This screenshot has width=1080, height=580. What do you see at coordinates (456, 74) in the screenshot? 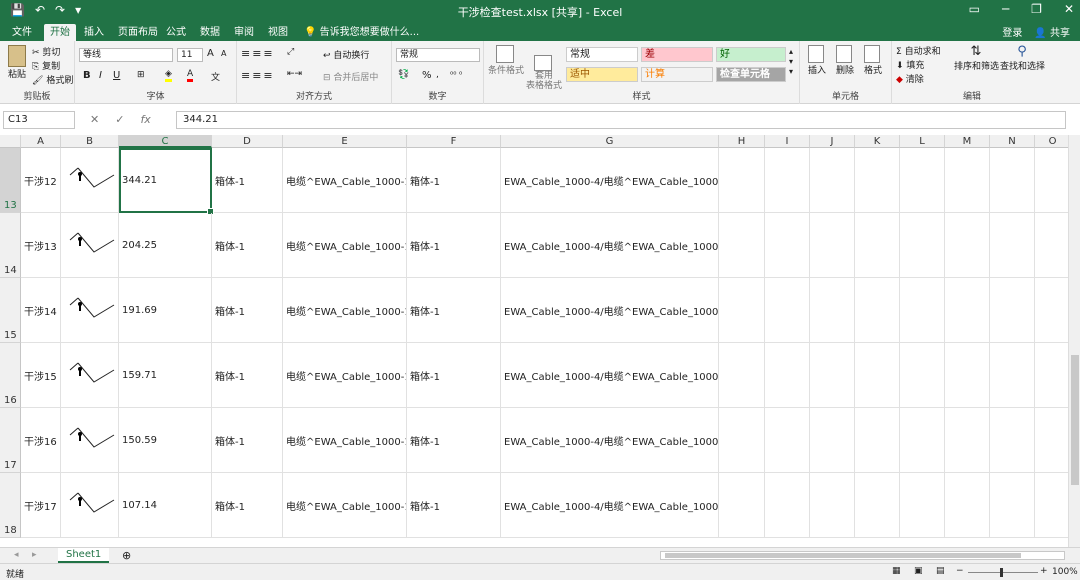
I see `decimal-icons: ⁰⁰ ⁰` at bounding box center [456, 74].